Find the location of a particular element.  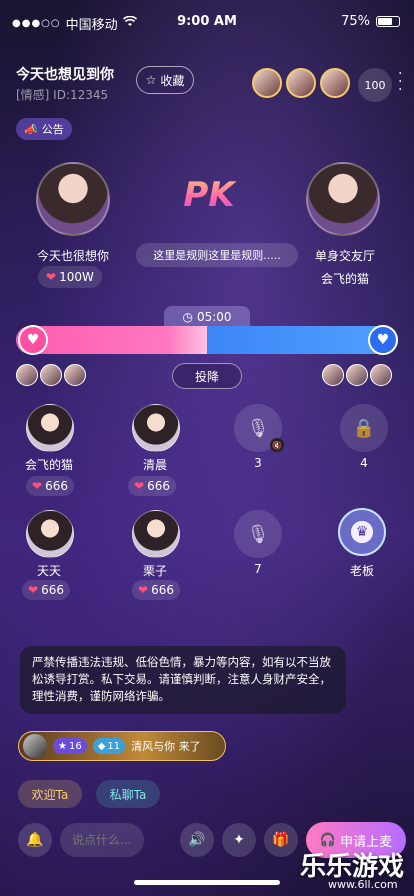

vip-badge: ◆ 11 is located at coordinates (109, 746).